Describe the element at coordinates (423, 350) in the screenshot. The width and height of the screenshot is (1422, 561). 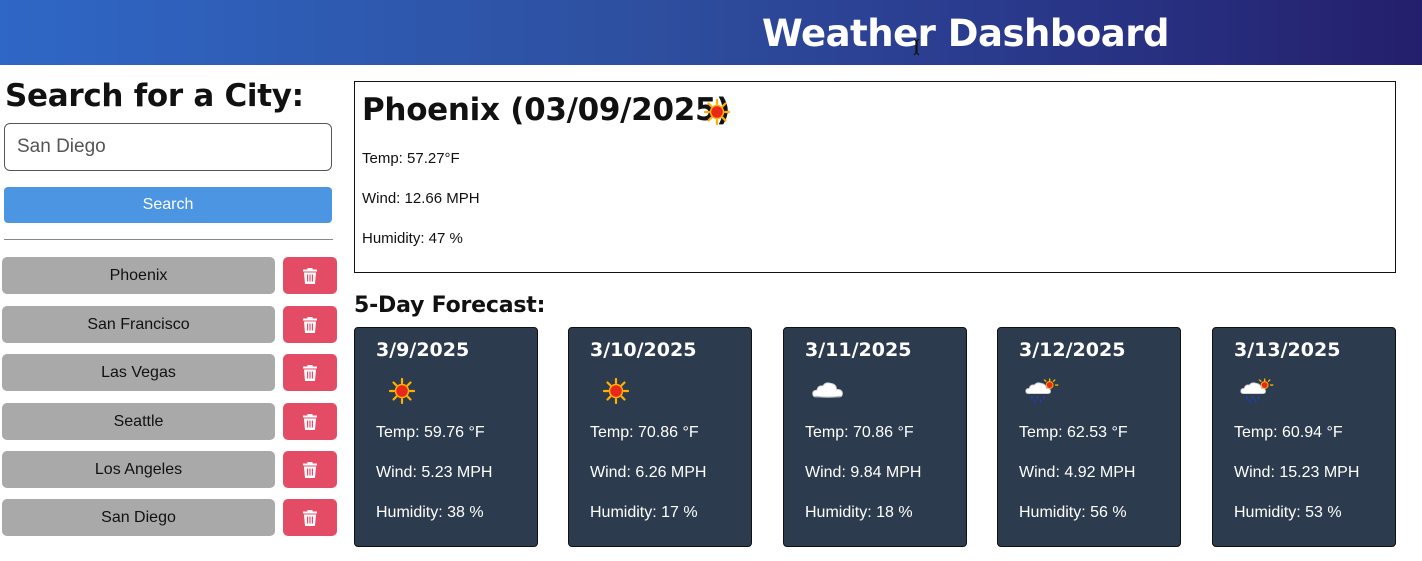
I see `forecast-date: 3/9/2025` at that location.